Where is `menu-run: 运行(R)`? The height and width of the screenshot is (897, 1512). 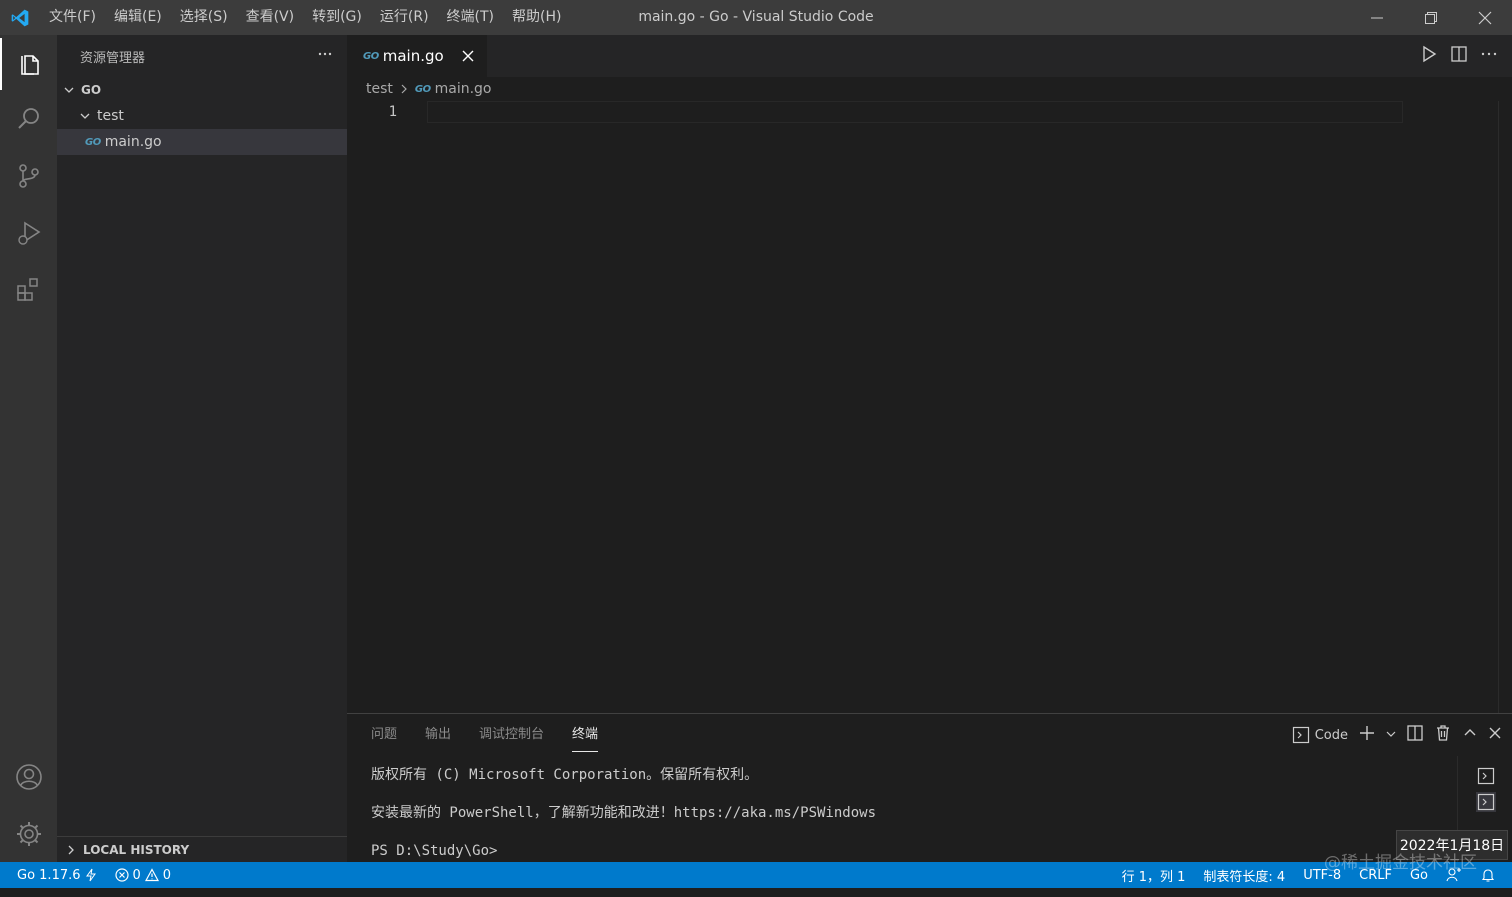 menu-run: 运行(R) is located at coordinates (404, 17).